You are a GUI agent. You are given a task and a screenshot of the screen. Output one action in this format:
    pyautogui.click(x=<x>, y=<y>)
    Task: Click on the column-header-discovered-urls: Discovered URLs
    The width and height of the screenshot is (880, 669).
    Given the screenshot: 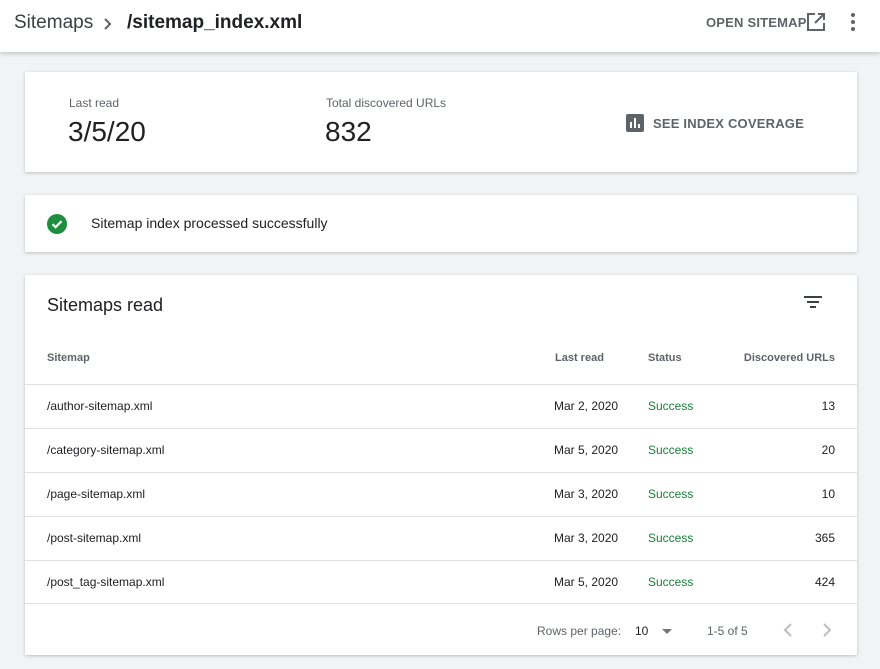 What is the action you would take?
    pyautogui.click(x=789, y=358)
    